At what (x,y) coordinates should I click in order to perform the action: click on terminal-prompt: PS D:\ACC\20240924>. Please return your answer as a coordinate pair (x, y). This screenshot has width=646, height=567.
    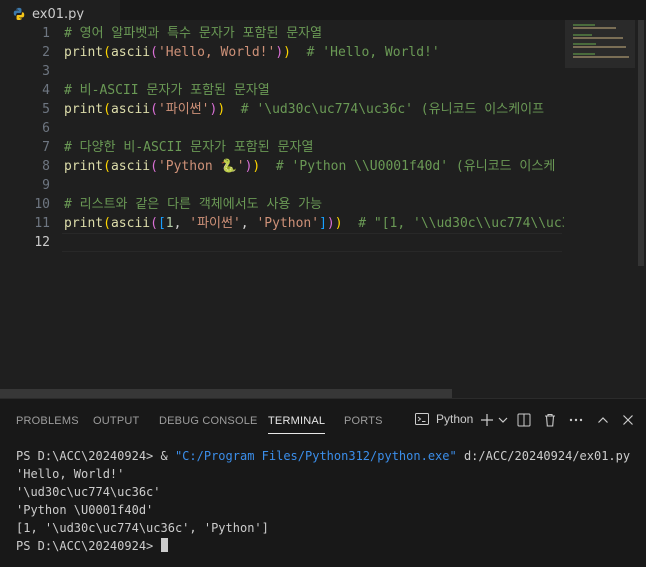
    Looking at the image, I should click on (88, 546).